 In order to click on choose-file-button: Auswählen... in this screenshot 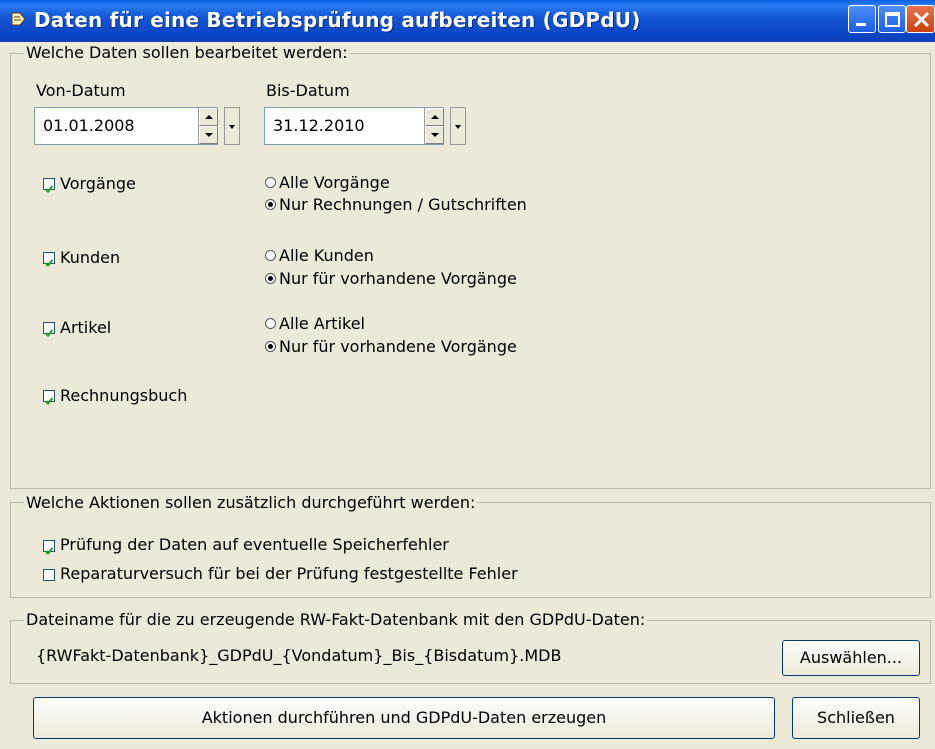, I will do `click(851, 658)`.